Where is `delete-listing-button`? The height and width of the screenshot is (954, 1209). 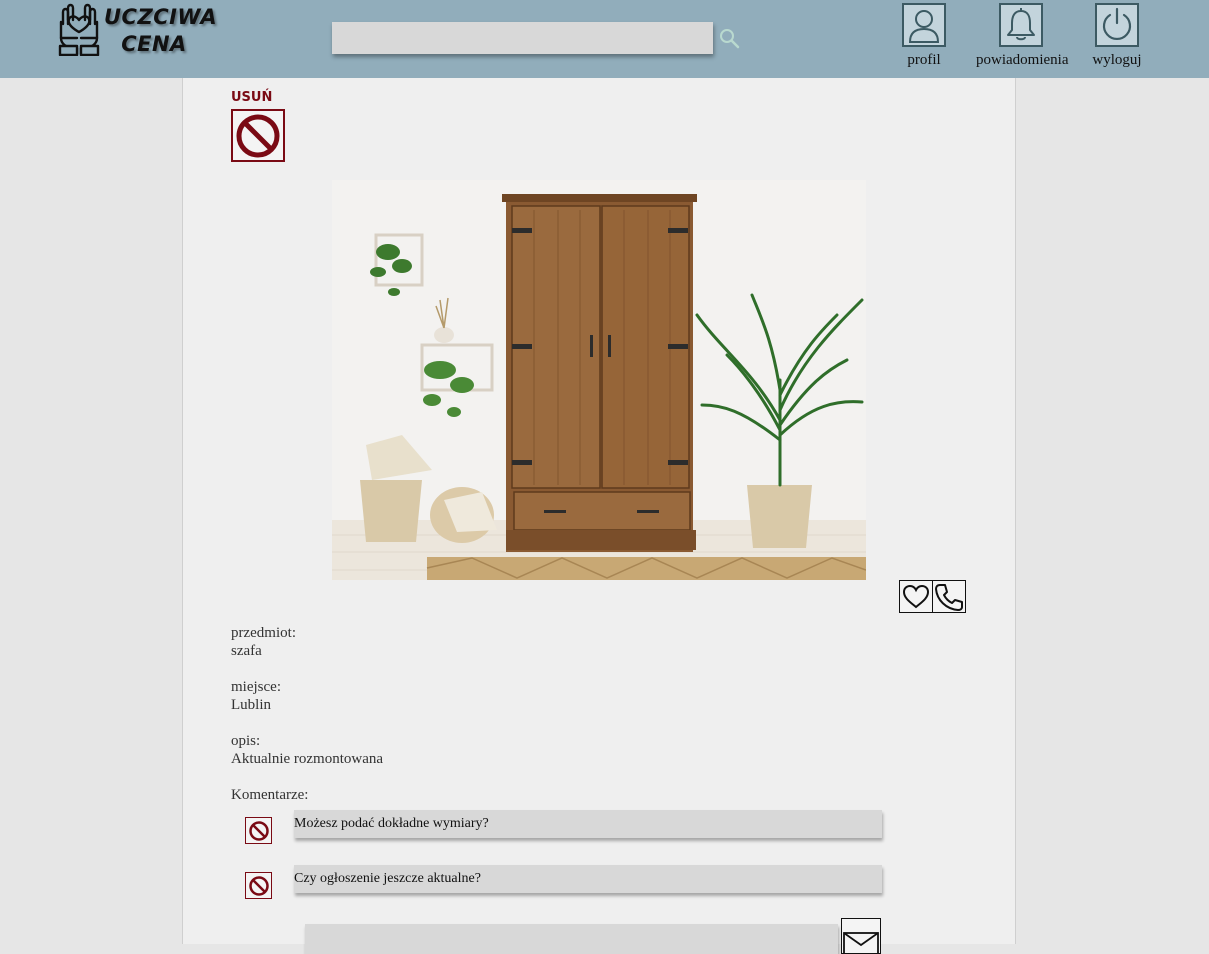
delete-listing-button is located at coordinates (258, 135).